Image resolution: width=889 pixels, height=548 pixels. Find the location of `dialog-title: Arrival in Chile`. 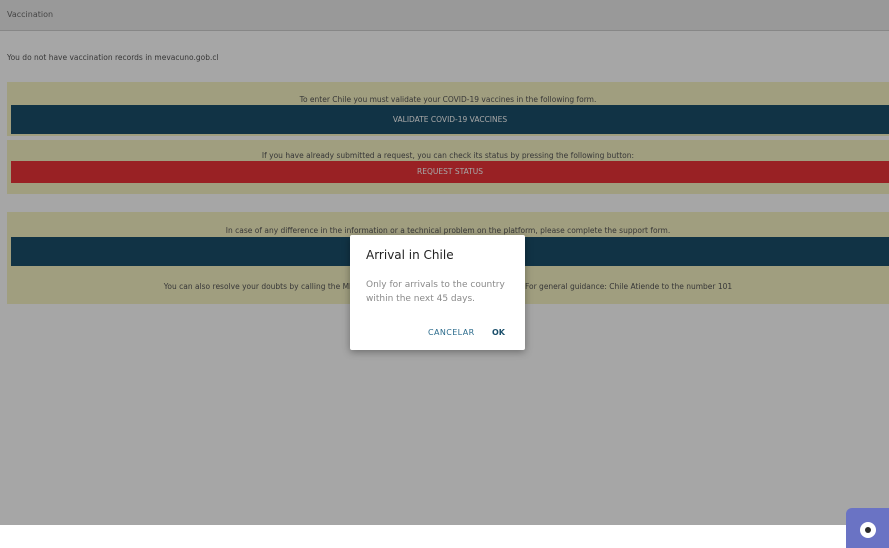

dialog-title: Arrival in Chile is located at coordinates (410, 255).